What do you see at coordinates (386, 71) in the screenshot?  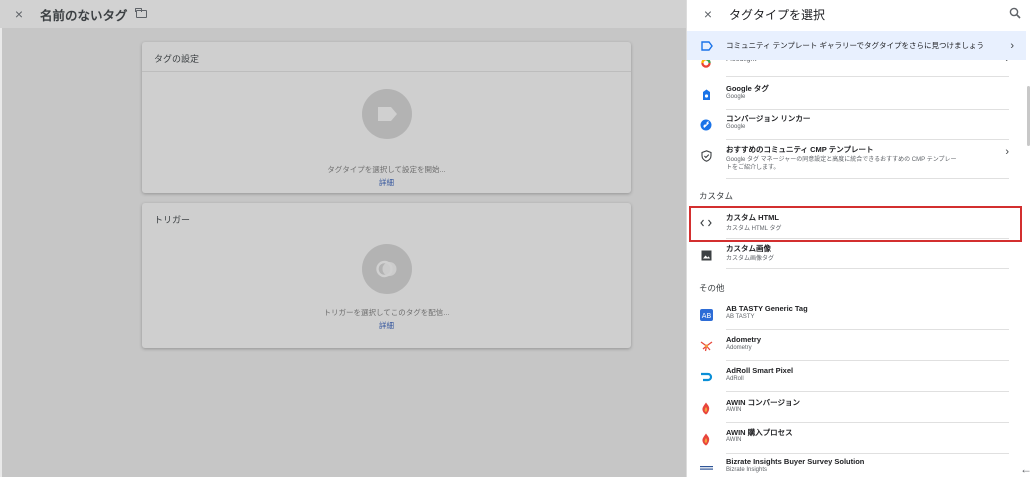 I see `card-divider` at bounding box center [386, 71].